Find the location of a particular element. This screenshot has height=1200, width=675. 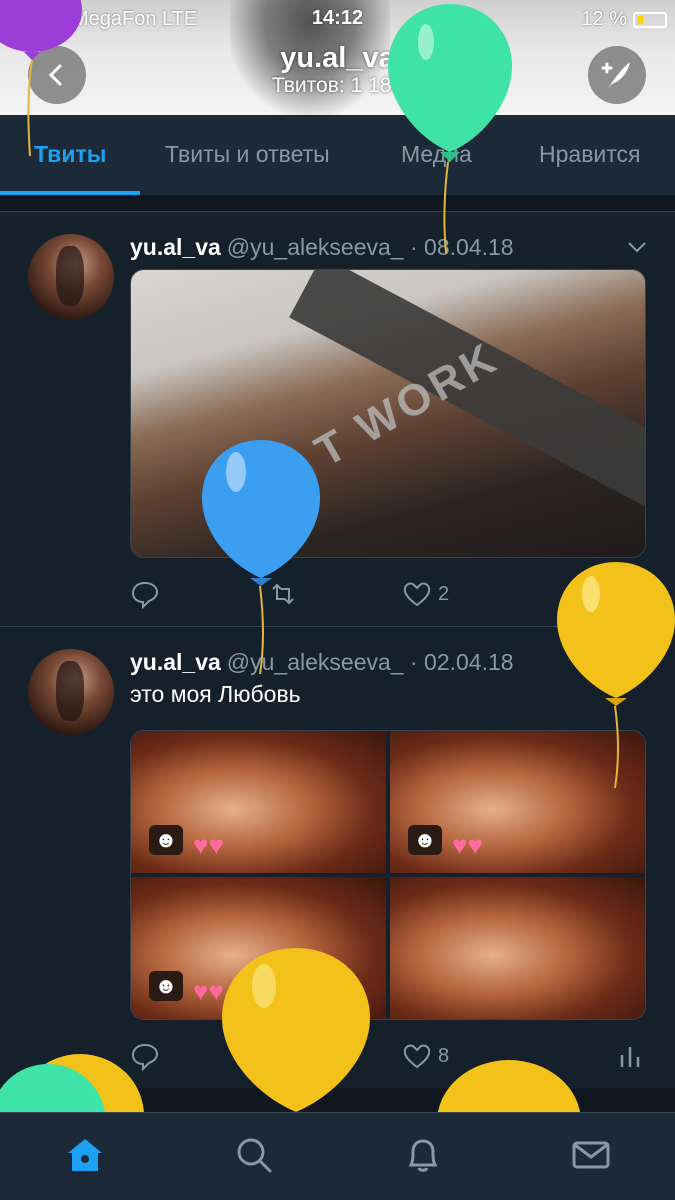

search-icon is located at coordinates (254, 1155).